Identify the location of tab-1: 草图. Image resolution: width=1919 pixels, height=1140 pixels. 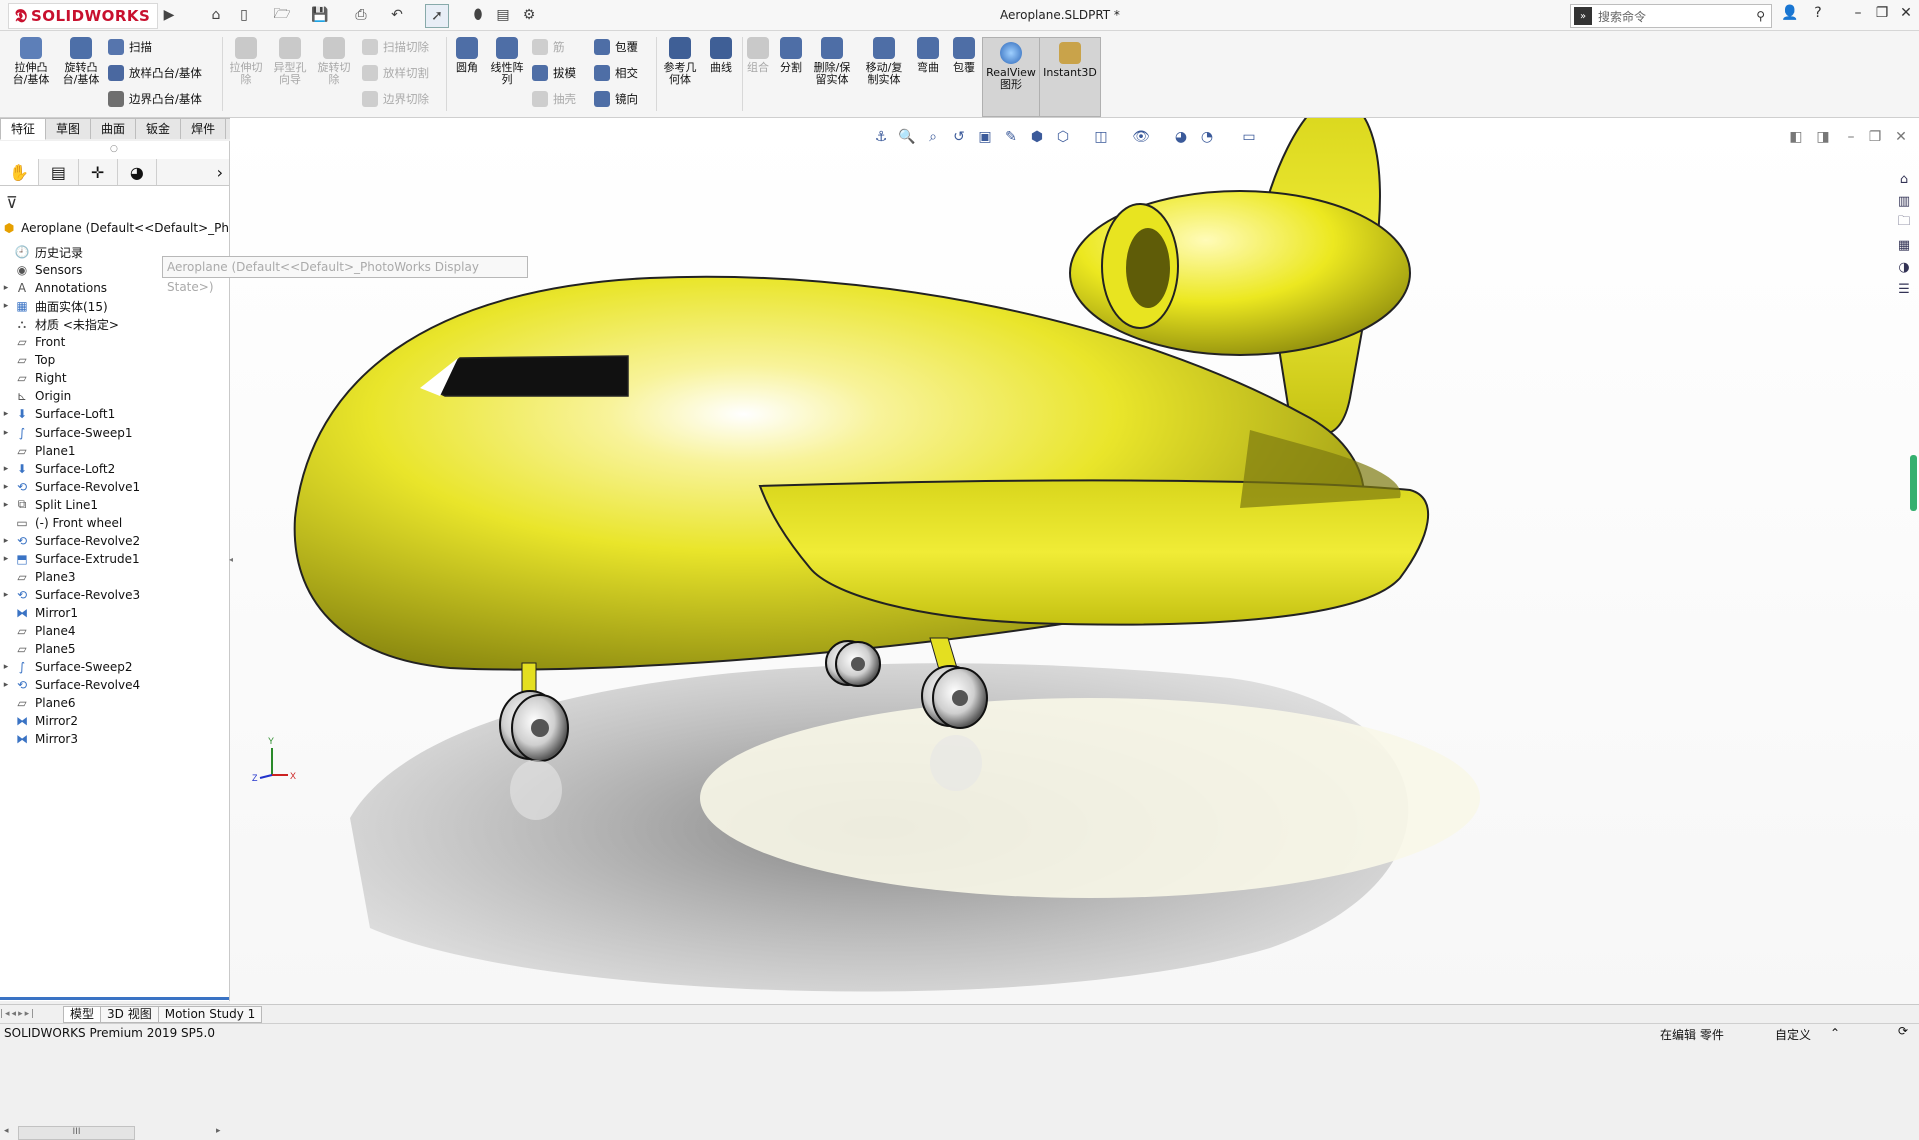
(68, 128).